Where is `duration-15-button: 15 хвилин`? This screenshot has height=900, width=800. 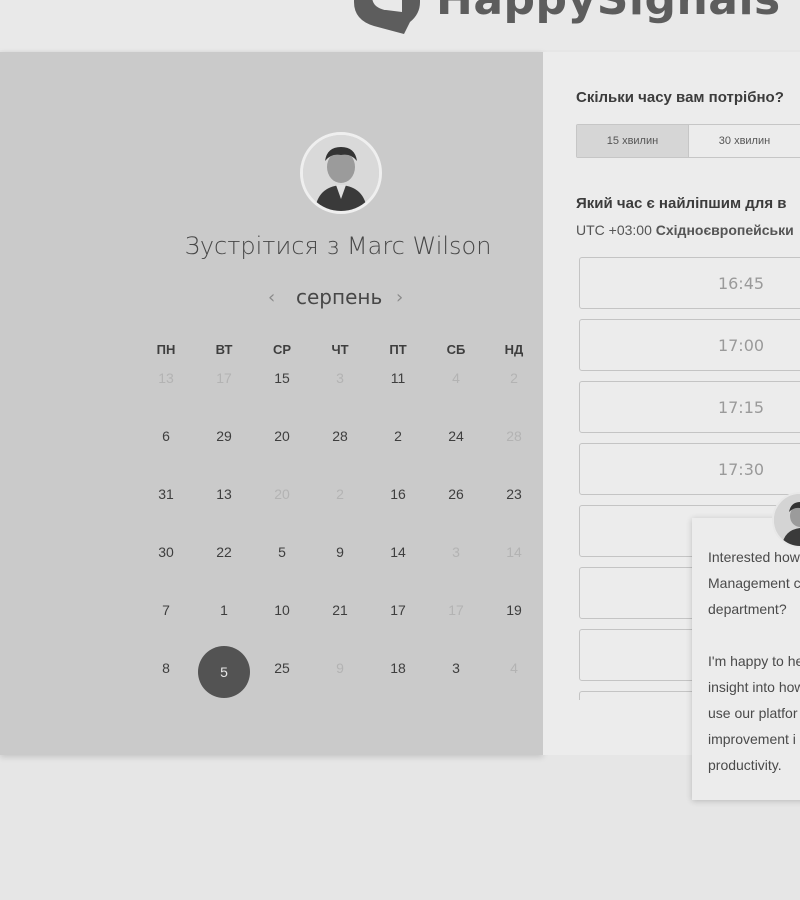 duration-15-button: 15 хвилин is located at coordinates (633, 141).